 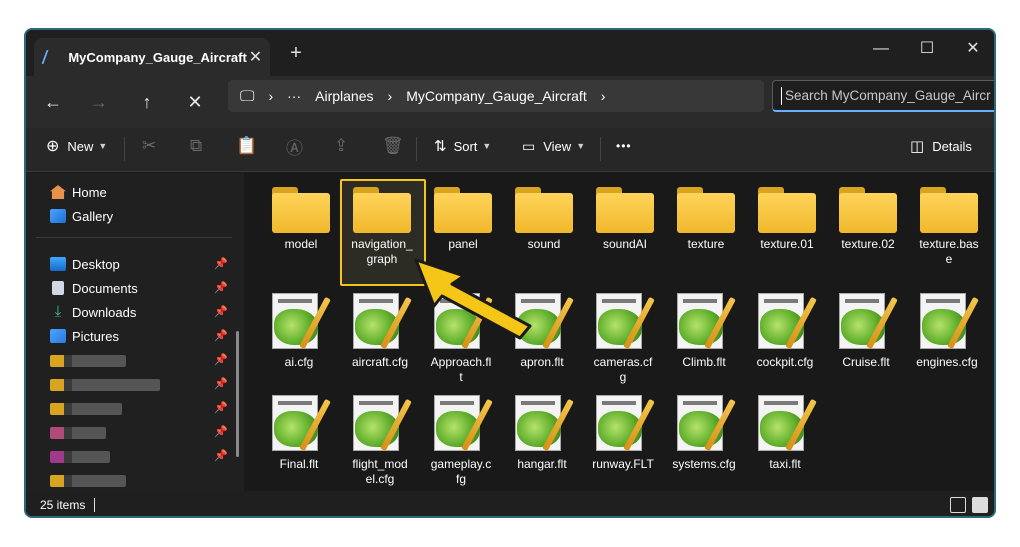 What do you see at coordinates (81, 216) in the screenshot?
I see `sidebar-item-gallery: Gallery` at bounding box center [81, 216].